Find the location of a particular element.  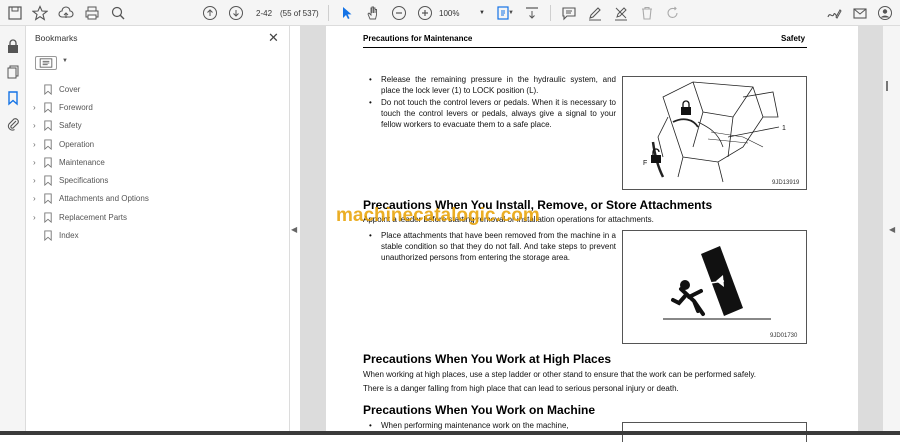

bookmarks-title: Bookmarks is located at coordinates (56, 38).